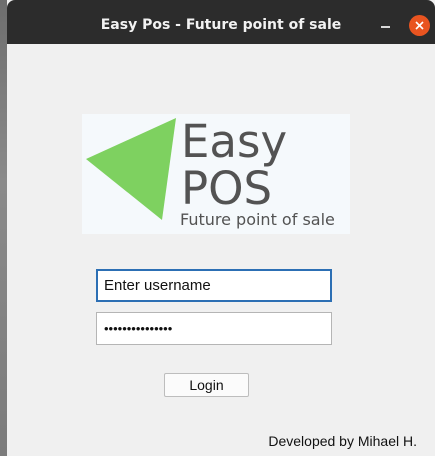 This screenshot has height=456, width=435. What do you see at coordinates (342, 441) in the screenshot?
I see `developer-credit: Developed by Mihael H.` at bounding box center [342, 441].